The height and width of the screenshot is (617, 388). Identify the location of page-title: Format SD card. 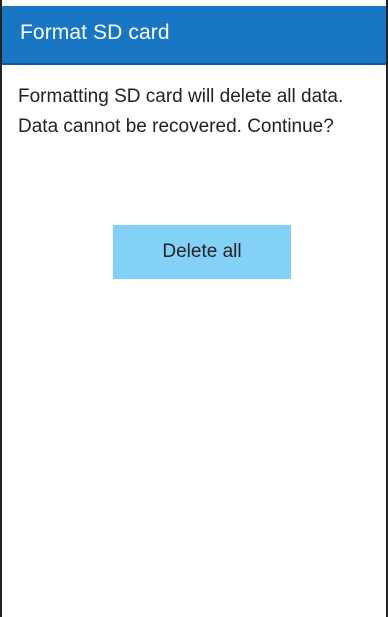
(95, 32).